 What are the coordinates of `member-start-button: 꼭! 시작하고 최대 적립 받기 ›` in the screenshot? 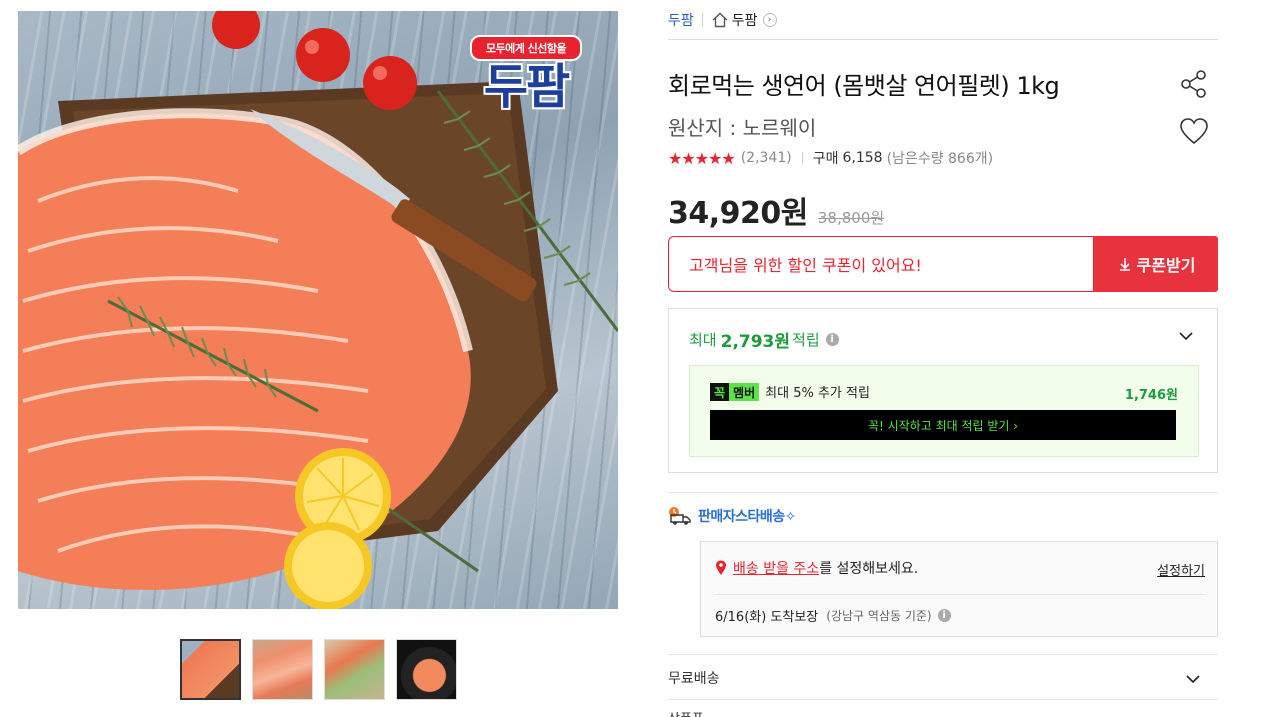 It's located at (943, 425).